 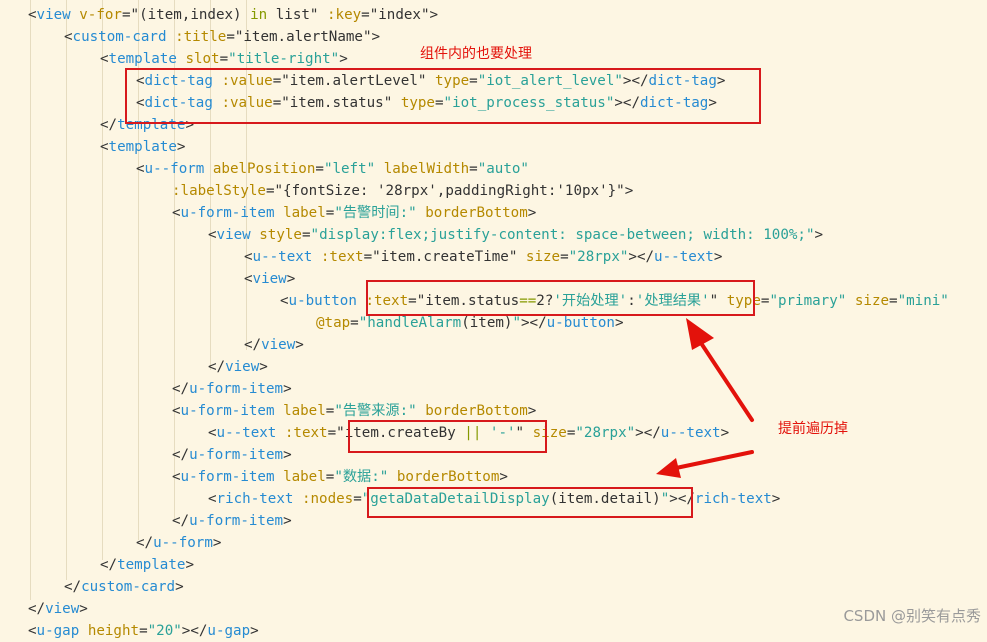 What do you see at coordinates (269, 279) in the screenshot?
I see `code-line: <view>` at bounding box center [269, 279].